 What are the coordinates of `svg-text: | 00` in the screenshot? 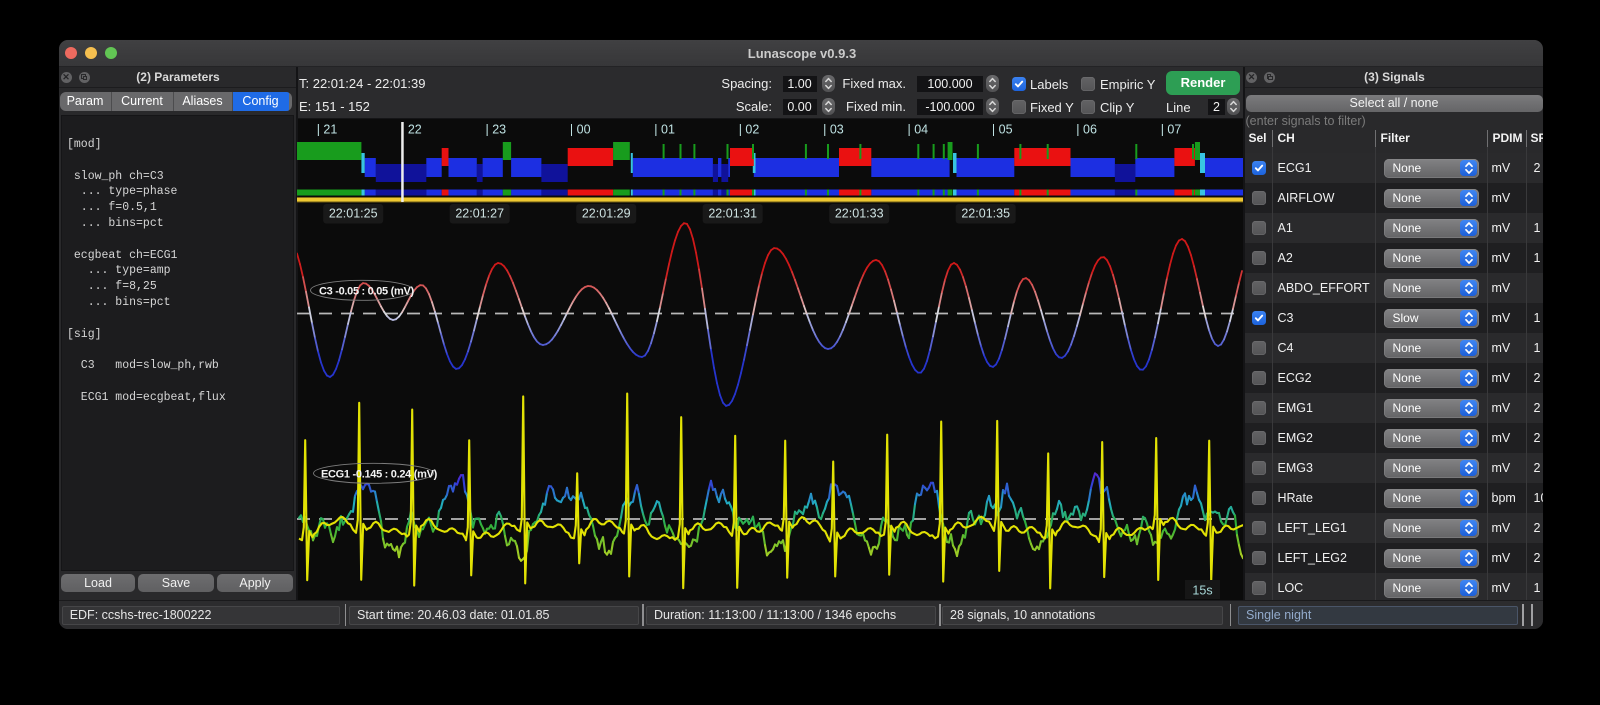 It's located at (580, 130).